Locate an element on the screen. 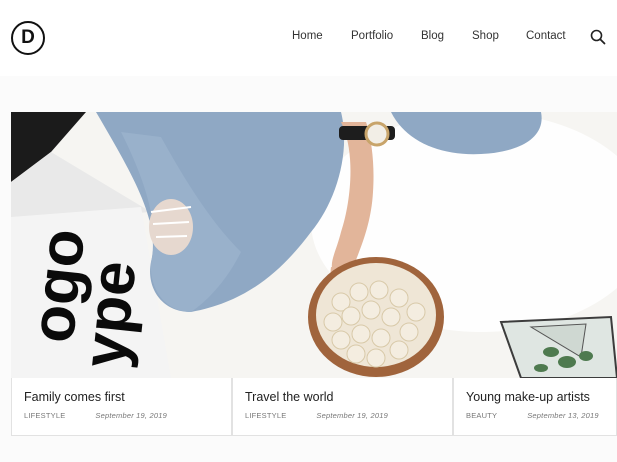 The image size is (617, 462). nav-item-portfolio: Portfolio is located at coordinates (372, 36).